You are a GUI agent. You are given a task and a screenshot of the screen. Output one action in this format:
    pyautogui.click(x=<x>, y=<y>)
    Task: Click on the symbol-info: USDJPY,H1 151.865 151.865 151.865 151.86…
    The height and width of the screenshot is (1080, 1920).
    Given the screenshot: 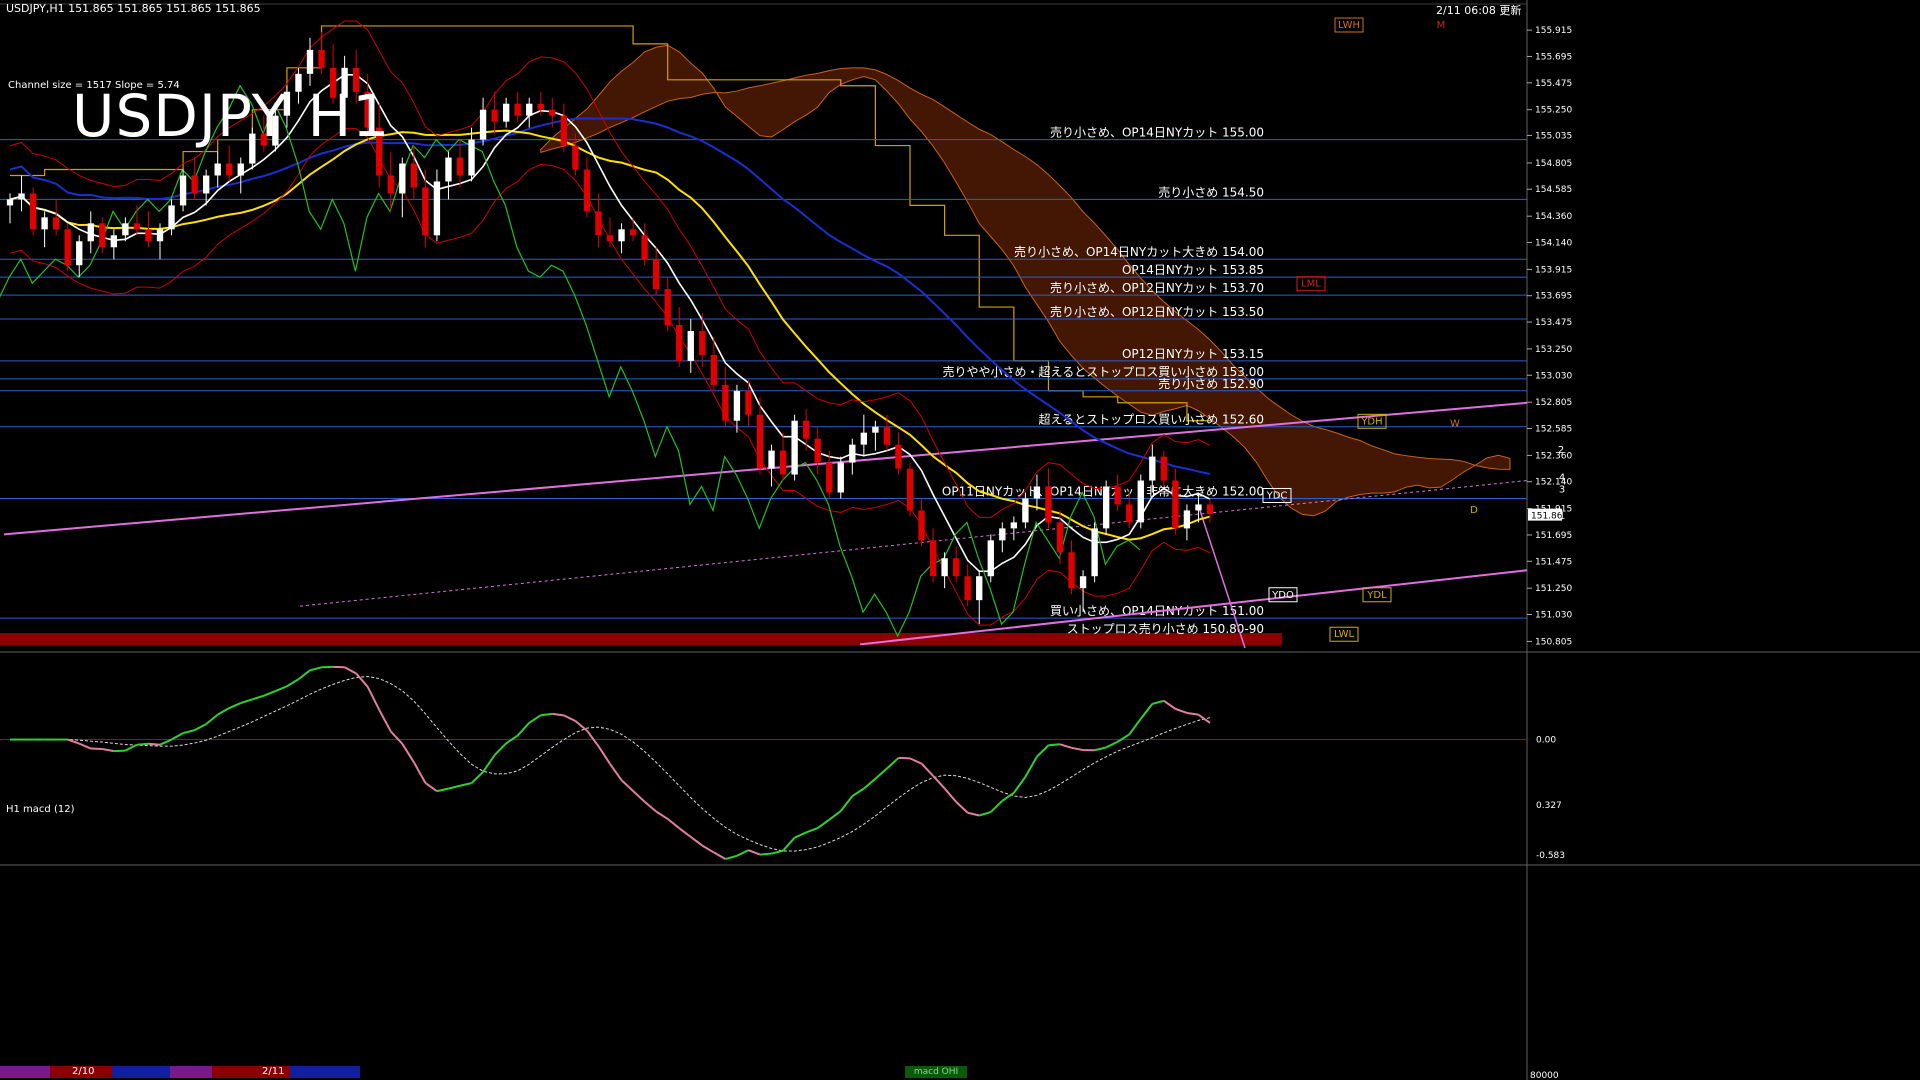 What is the action you would take?
    pyautogui.click(x=133, y=8)
    